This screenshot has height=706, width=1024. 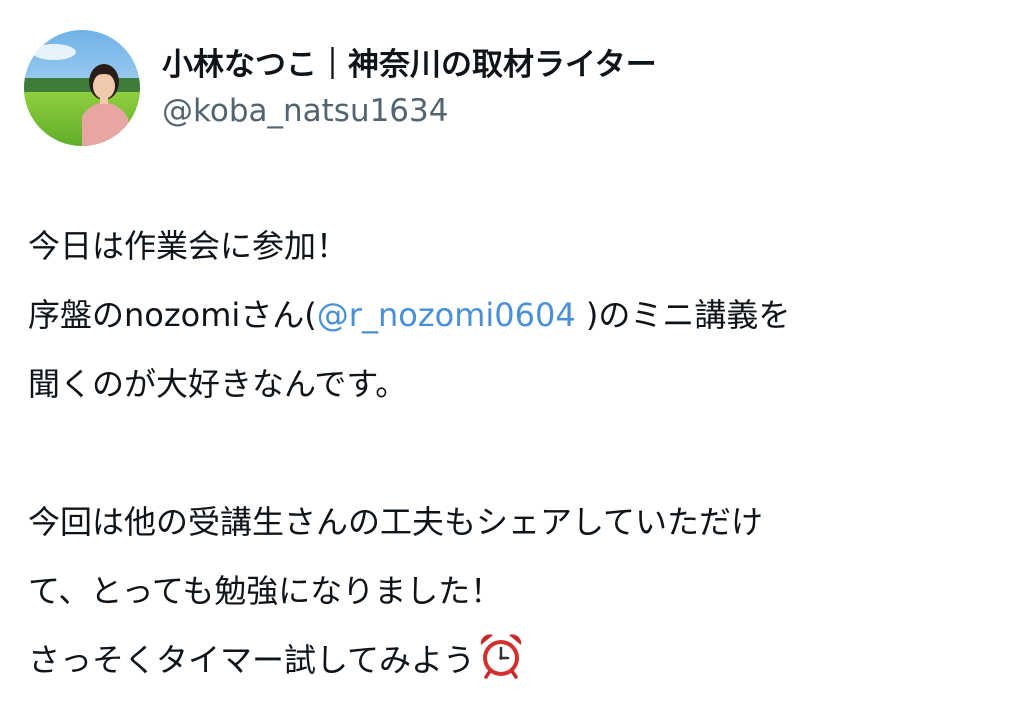 I want to click on tweet-line: 序盤のnozomiさん(@r_nozomi0604 )のミニ講義を, so click(x=518, y=315).